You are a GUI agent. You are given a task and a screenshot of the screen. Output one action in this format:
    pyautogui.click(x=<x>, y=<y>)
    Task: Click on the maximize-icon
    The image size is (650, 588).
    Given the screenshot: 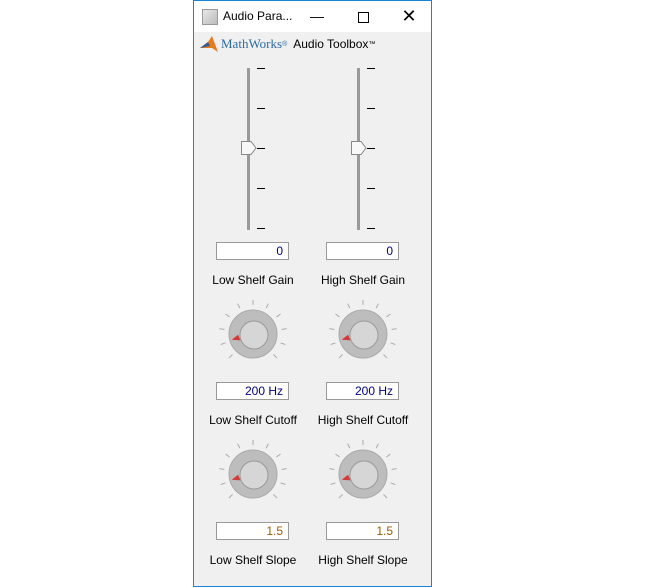 What is the action you would take?
    pyautogui.click(x=363, y=17)
    